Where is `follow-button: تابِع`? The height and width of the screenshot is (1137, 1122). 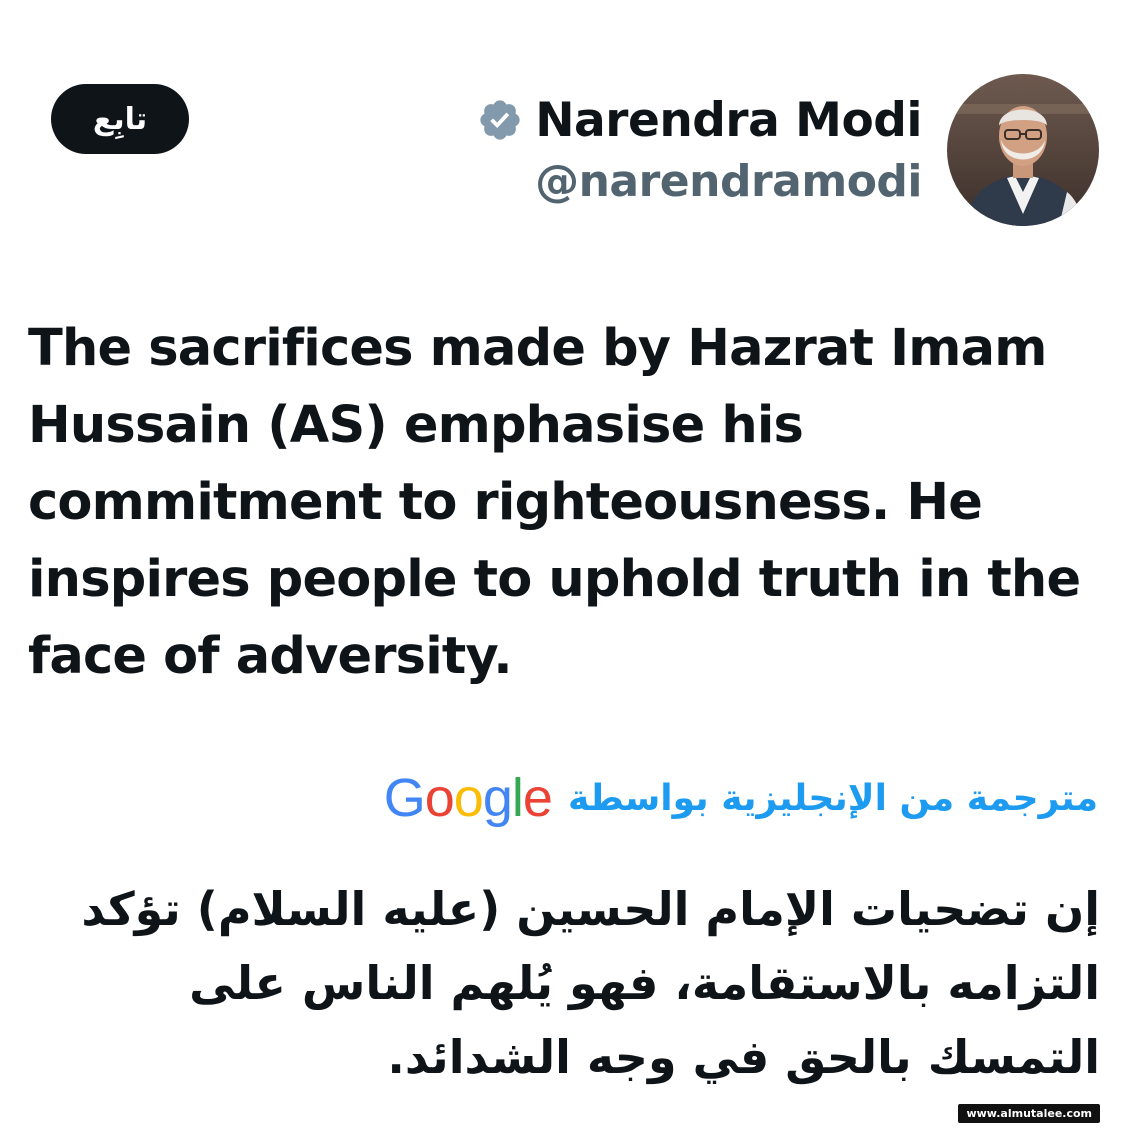 follow-button: تابِع is located at coordinates (120, 119).